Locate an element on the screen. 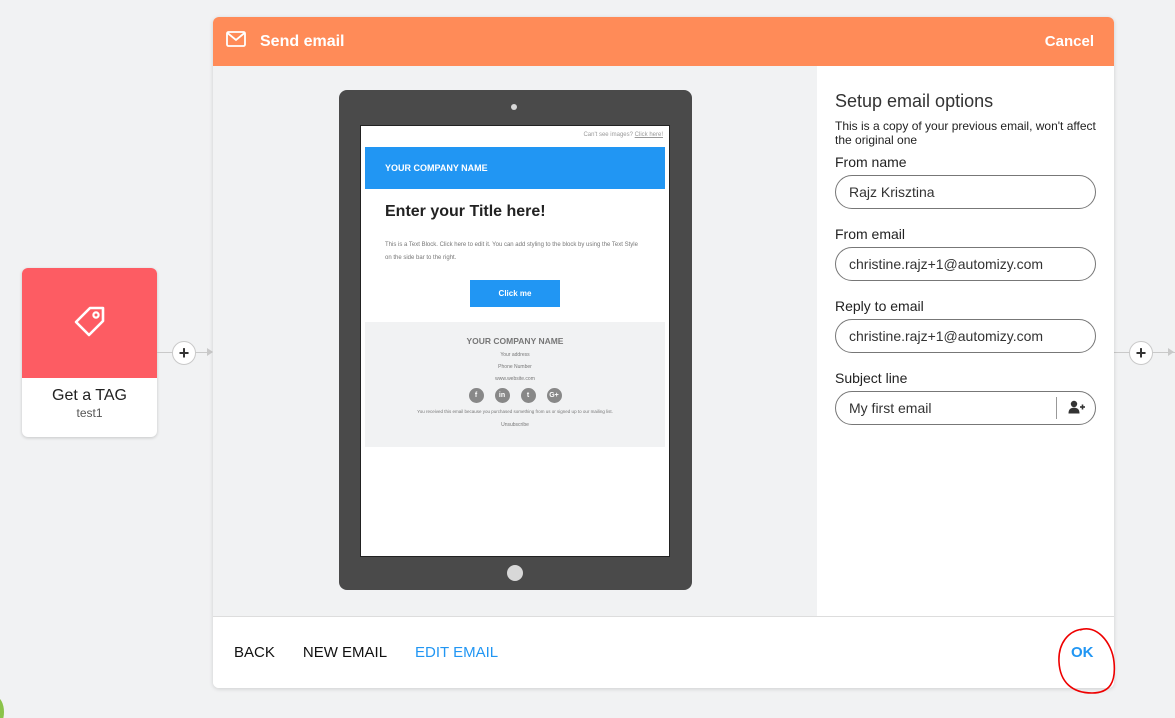 This screenshot has height=718, width=1175. footer-address: Your address is located at coordinates (515, 355).